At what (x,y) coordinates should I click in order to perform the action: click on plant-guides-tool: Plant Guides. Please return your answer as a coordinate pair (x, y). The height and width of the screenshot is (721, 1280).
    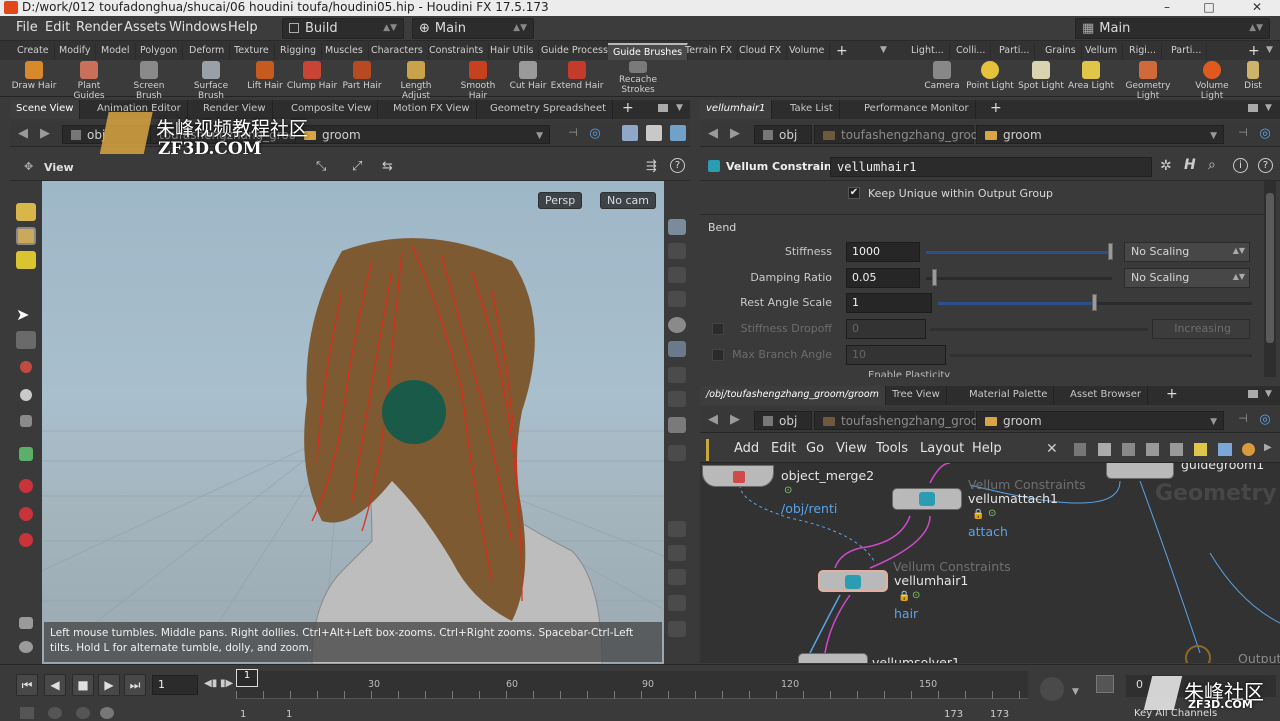
    Looking at the image, I should click on (89, 81).